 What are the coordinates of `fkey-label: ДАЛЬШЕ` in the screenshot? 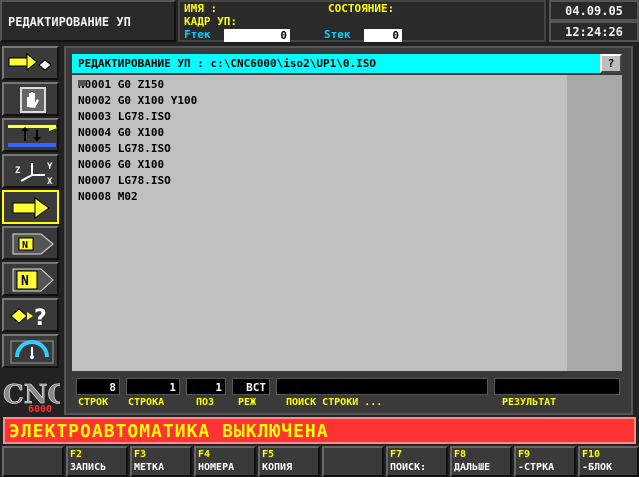 It's located at (472, 467).